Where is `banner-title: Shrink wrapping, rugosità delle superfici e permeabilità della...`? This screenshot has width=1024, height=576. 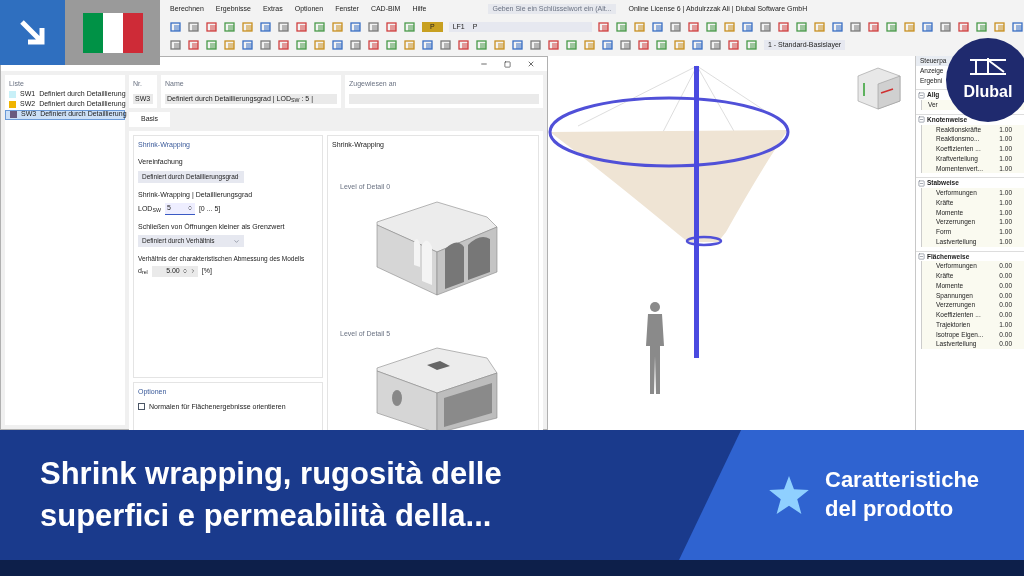 banner-title: Shrink wrapping, rugosità delle superfici e permeabilità della... is located at coordinates (271, 495).